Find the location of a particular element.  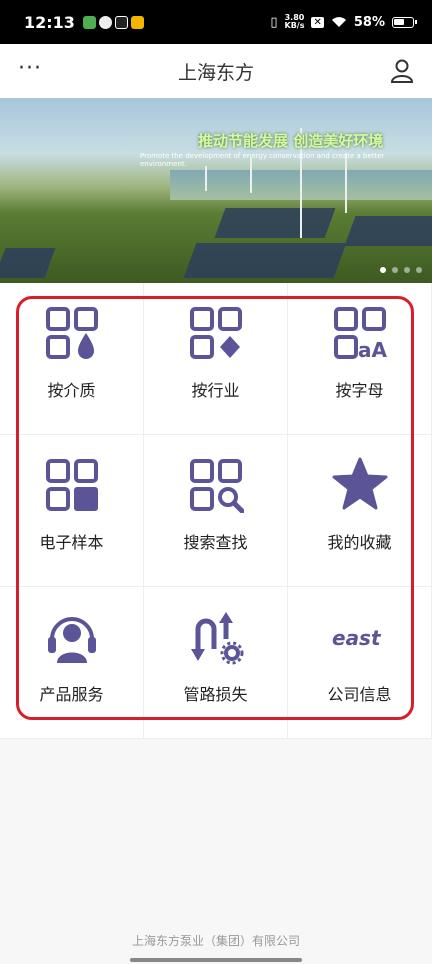

favorites-label: 我的收藏 is located at coordinates (359, 542).